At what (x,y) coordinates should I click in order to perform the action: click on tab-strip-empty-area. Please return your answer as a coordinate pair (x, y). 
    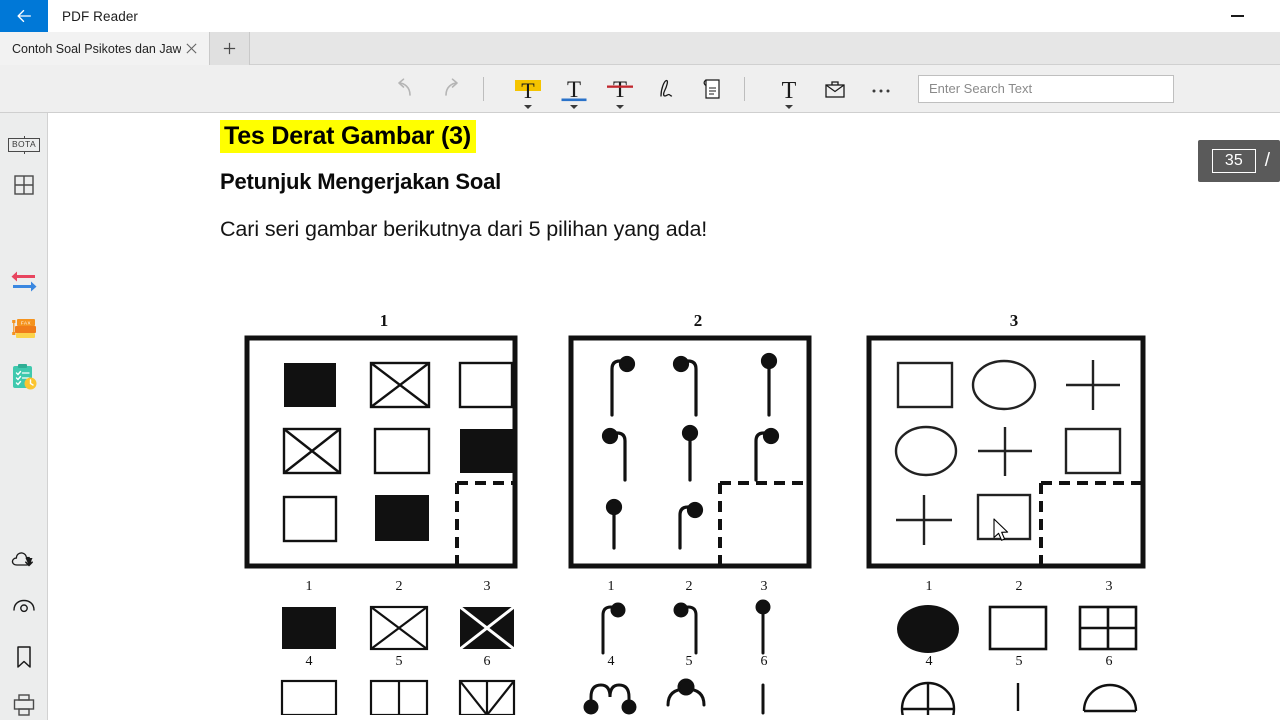
    Looking at the image, I should click on (765, 48).